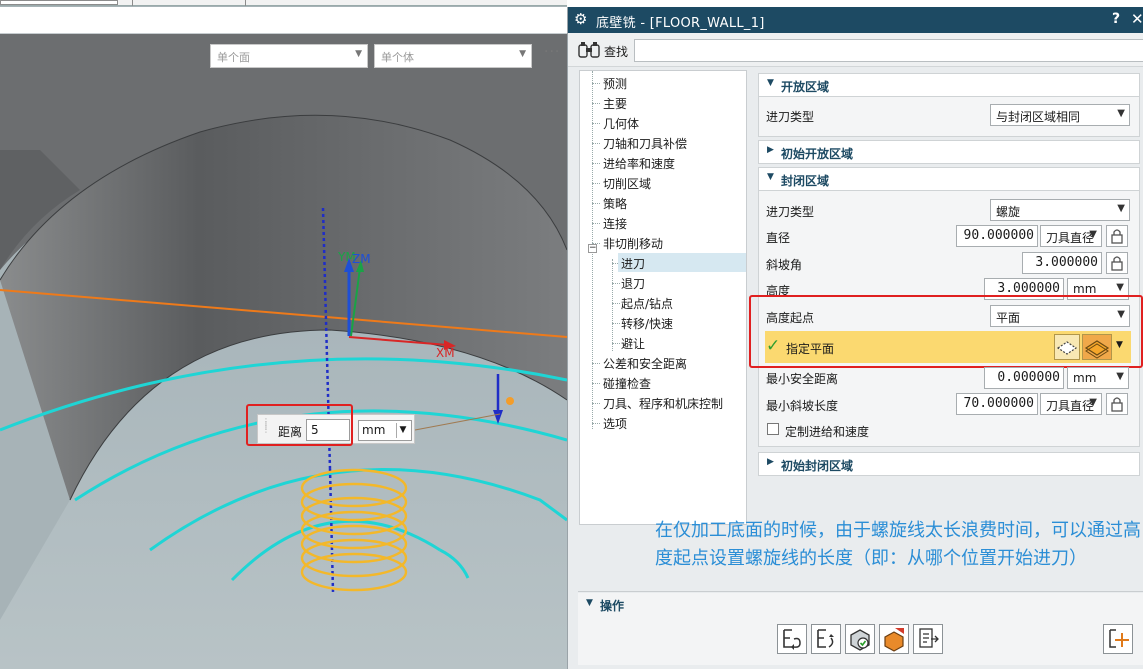 This screenshot has height=669, width=1143. I want to click on collapse-icon: −, so click(592, 248).